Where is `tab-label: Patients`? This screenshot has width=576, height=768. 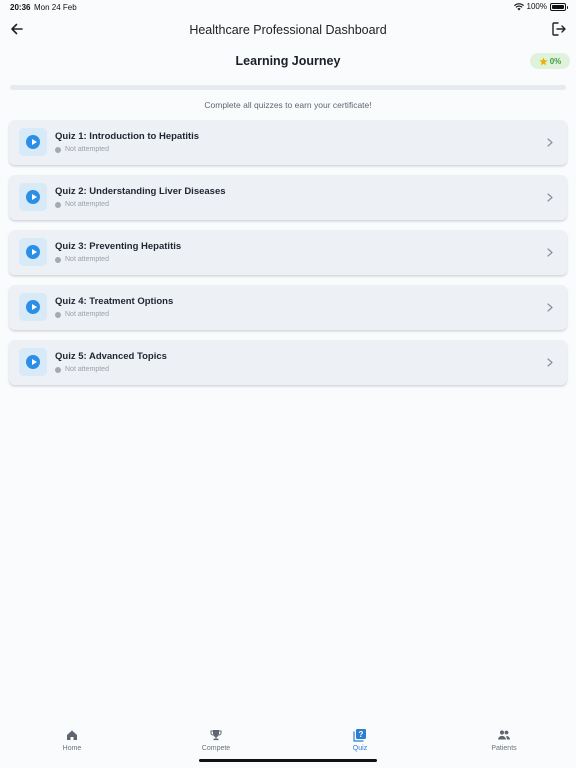 tab-label: Patients is located at coordinates (504, 748).